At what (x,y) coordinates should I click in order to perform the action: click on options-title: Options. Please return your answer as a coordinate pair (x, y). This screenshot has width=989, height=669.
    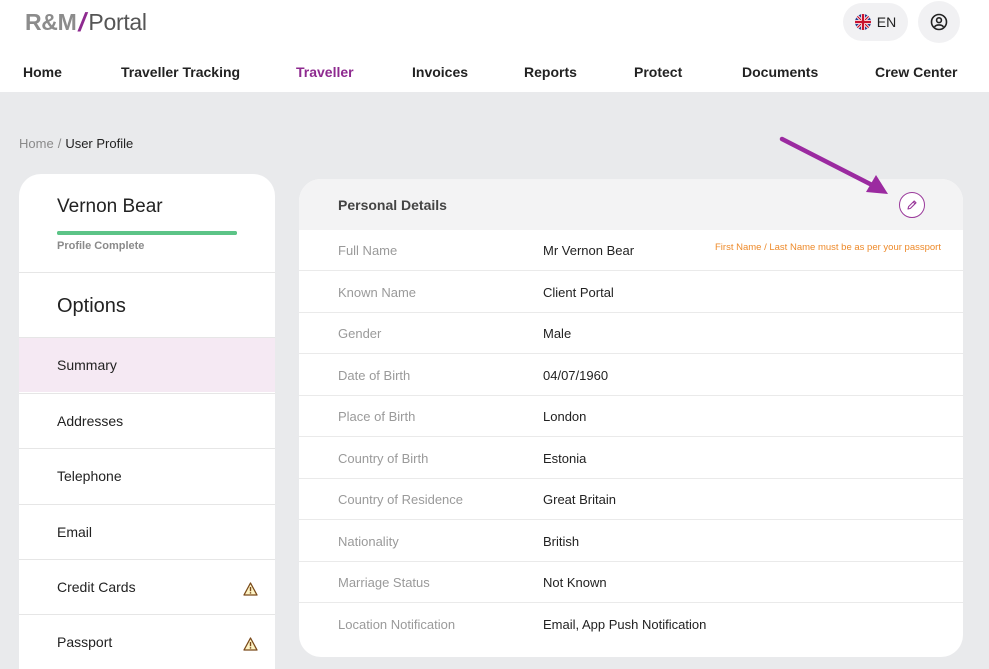
    Looking at the image, I should click on (91, 306).